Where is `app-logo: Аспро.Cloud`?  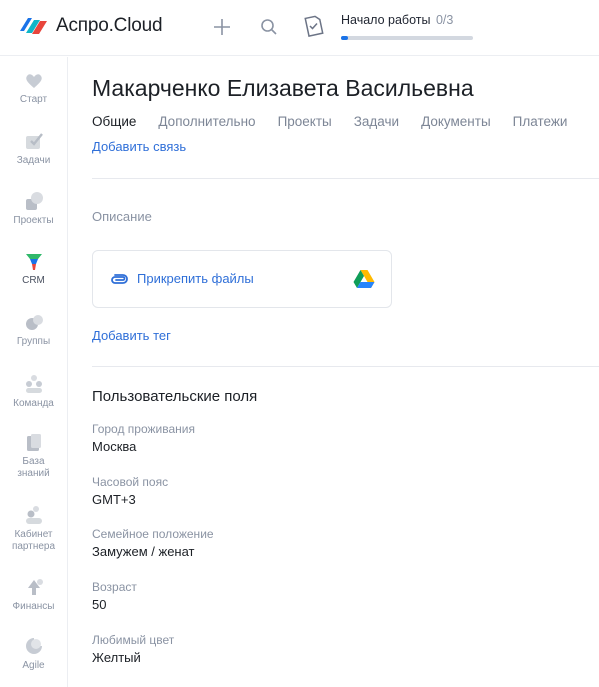
app-logo: Аспро.Cloud is located at coordinates (90, 26).